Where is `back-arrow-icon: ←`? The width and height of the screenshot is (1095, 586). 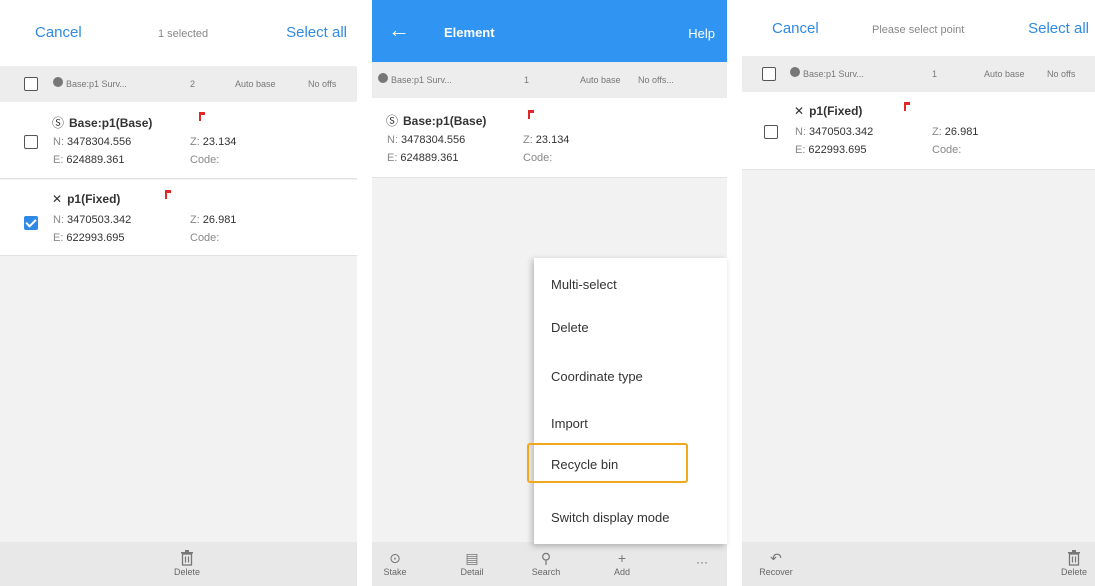 back-arrow-icon: ← is located at coordinates (399, 30).